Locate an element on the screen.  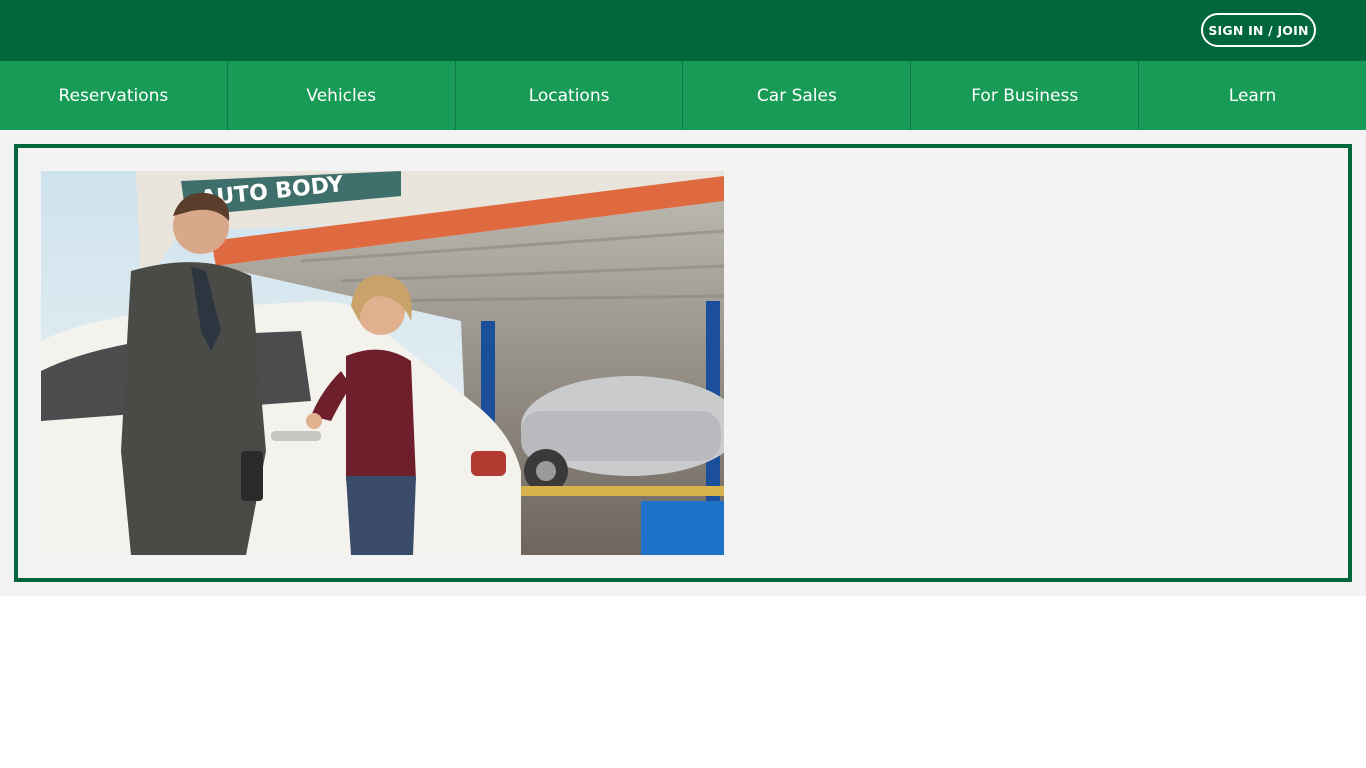
nav-item-for-business: For Business is located at coordinates (1025, 95).